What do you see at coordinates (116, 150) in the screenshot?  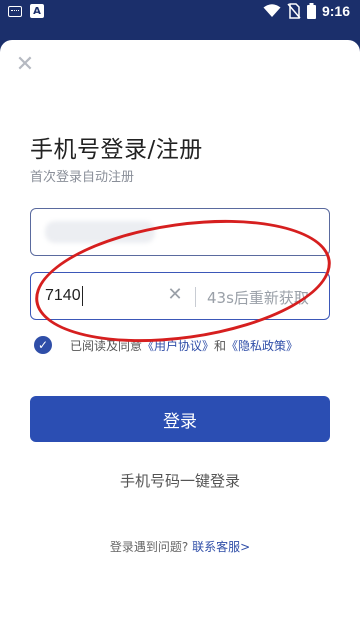 I see `page-title: 手机号登录/注册` at bounding box center [116, 150].